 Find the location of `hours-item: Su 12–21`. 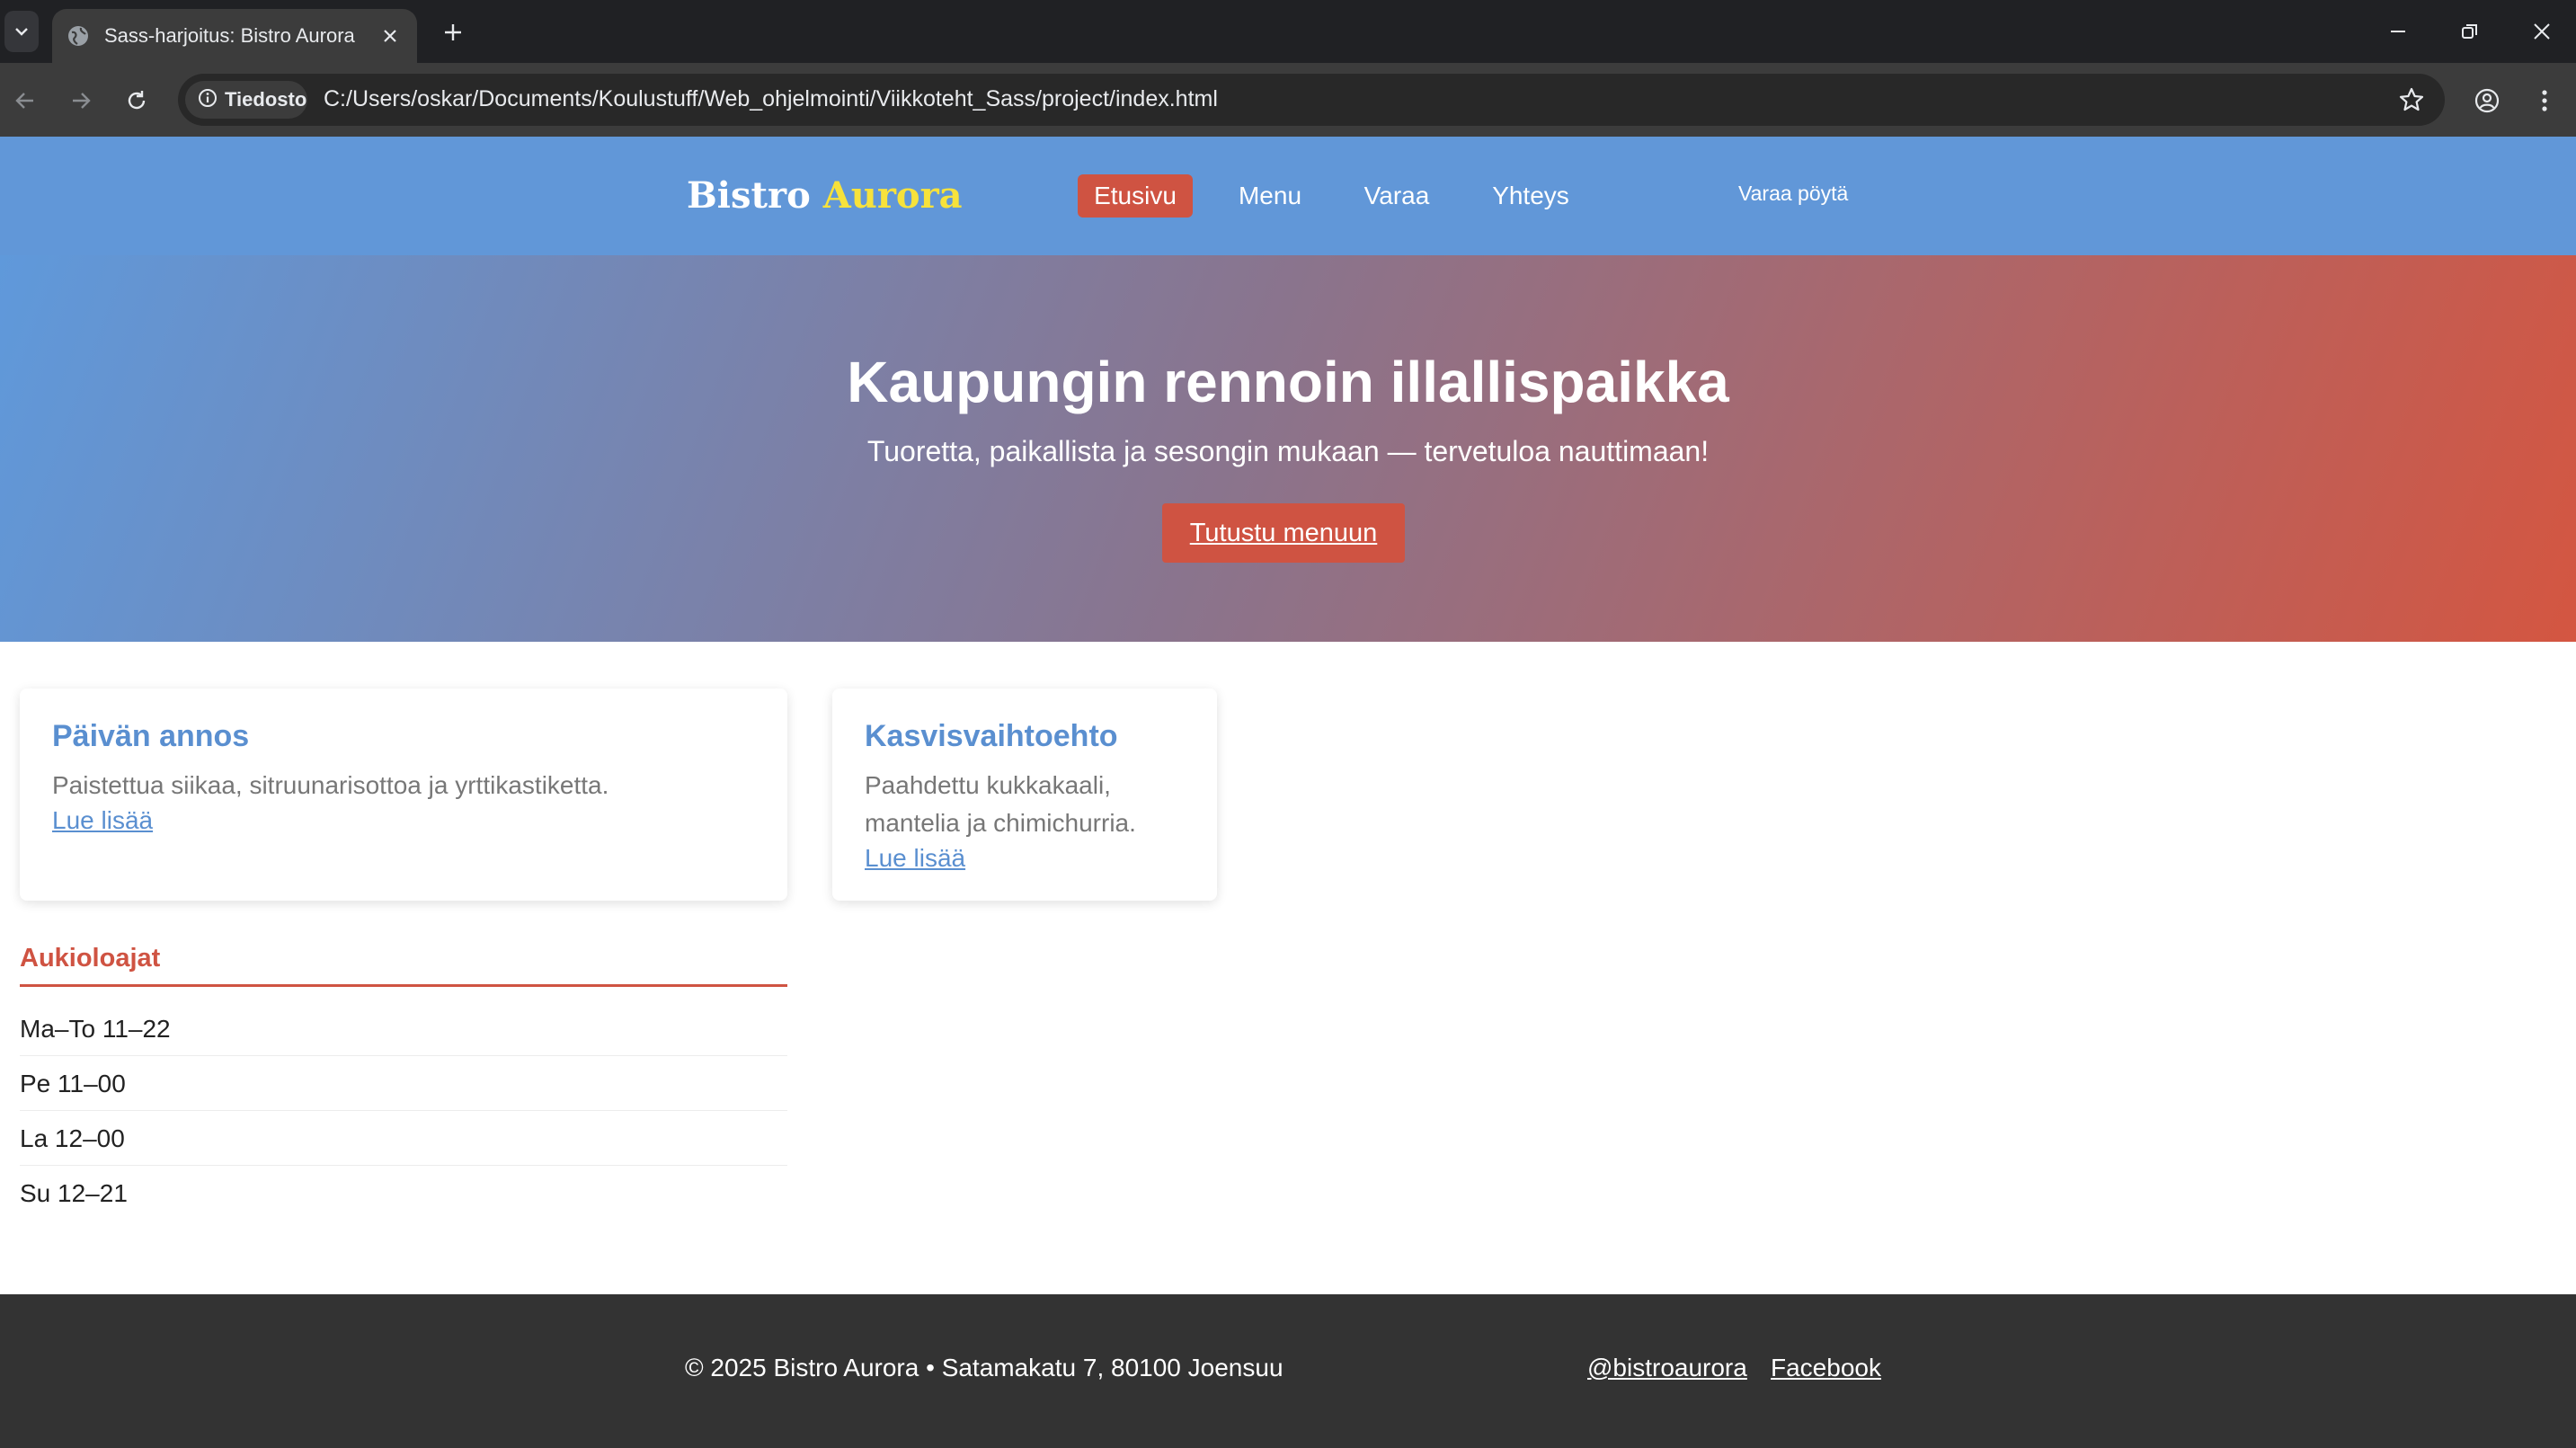

hours-item: Su 12–21 is located at coordinates (74, 1193).